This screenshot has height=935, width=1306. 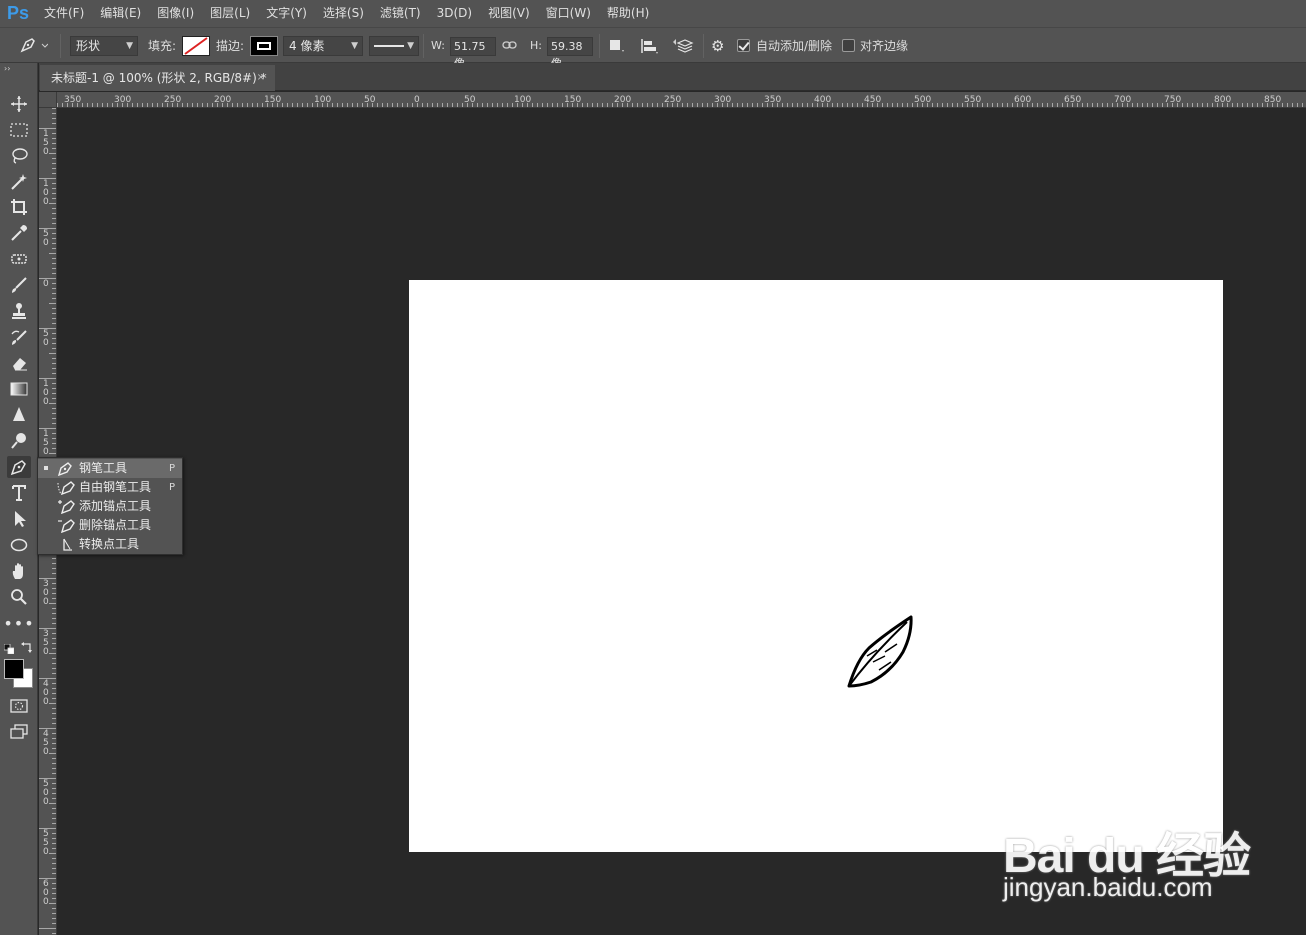 What do you see at coordinates (110, 468) in the screenshot?
I see `flyout-item-pen: 钢笔工具 P` at bounding box center [110, 468].